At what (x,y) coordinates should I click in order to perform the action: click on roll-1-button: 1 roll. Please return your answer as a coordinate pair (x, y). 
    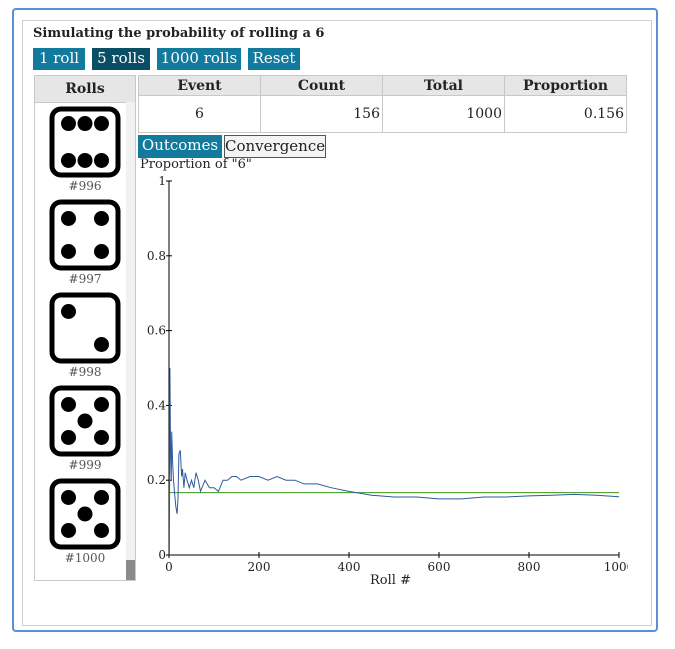
    Looking at the image, I should click on (59, 59).